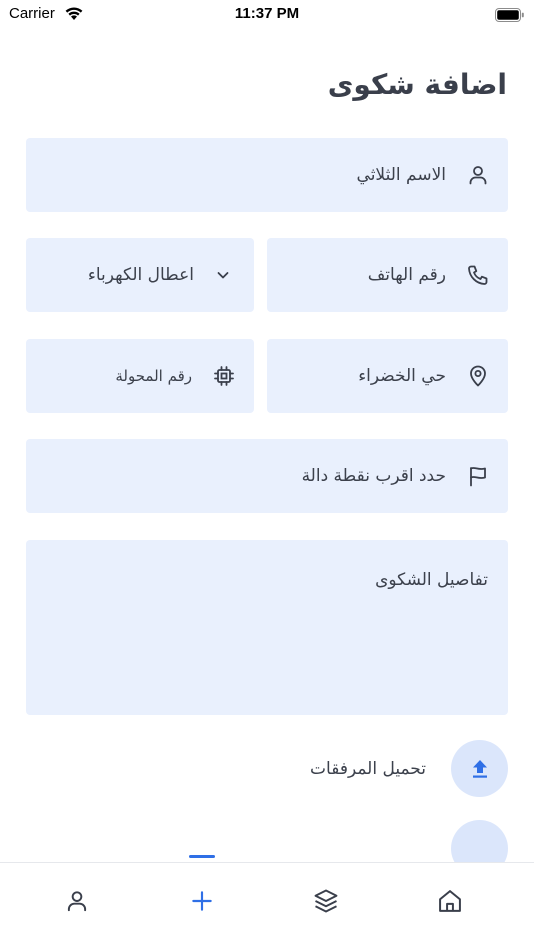 This screenshot has width=534, height=950. I want to click on home-icon, so click(450, 901).